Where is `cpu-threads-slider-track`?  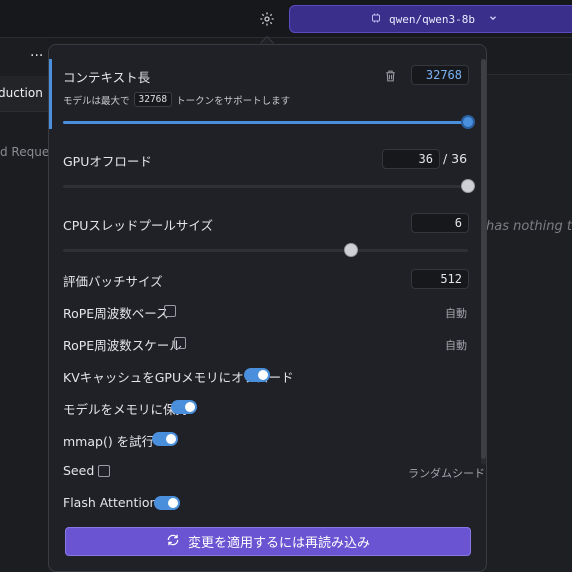 cpu-threads-slider-track is located at coordinates (265, 250).